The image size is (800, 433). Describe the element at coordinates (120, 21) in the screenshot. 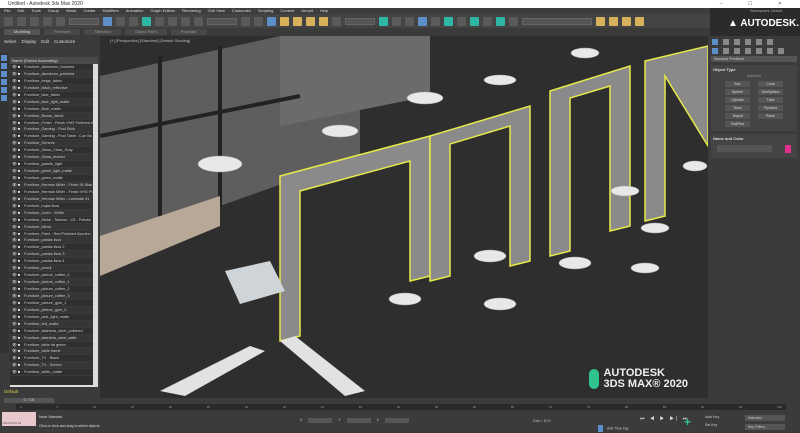

I see `select-by-name-icon` at that location.